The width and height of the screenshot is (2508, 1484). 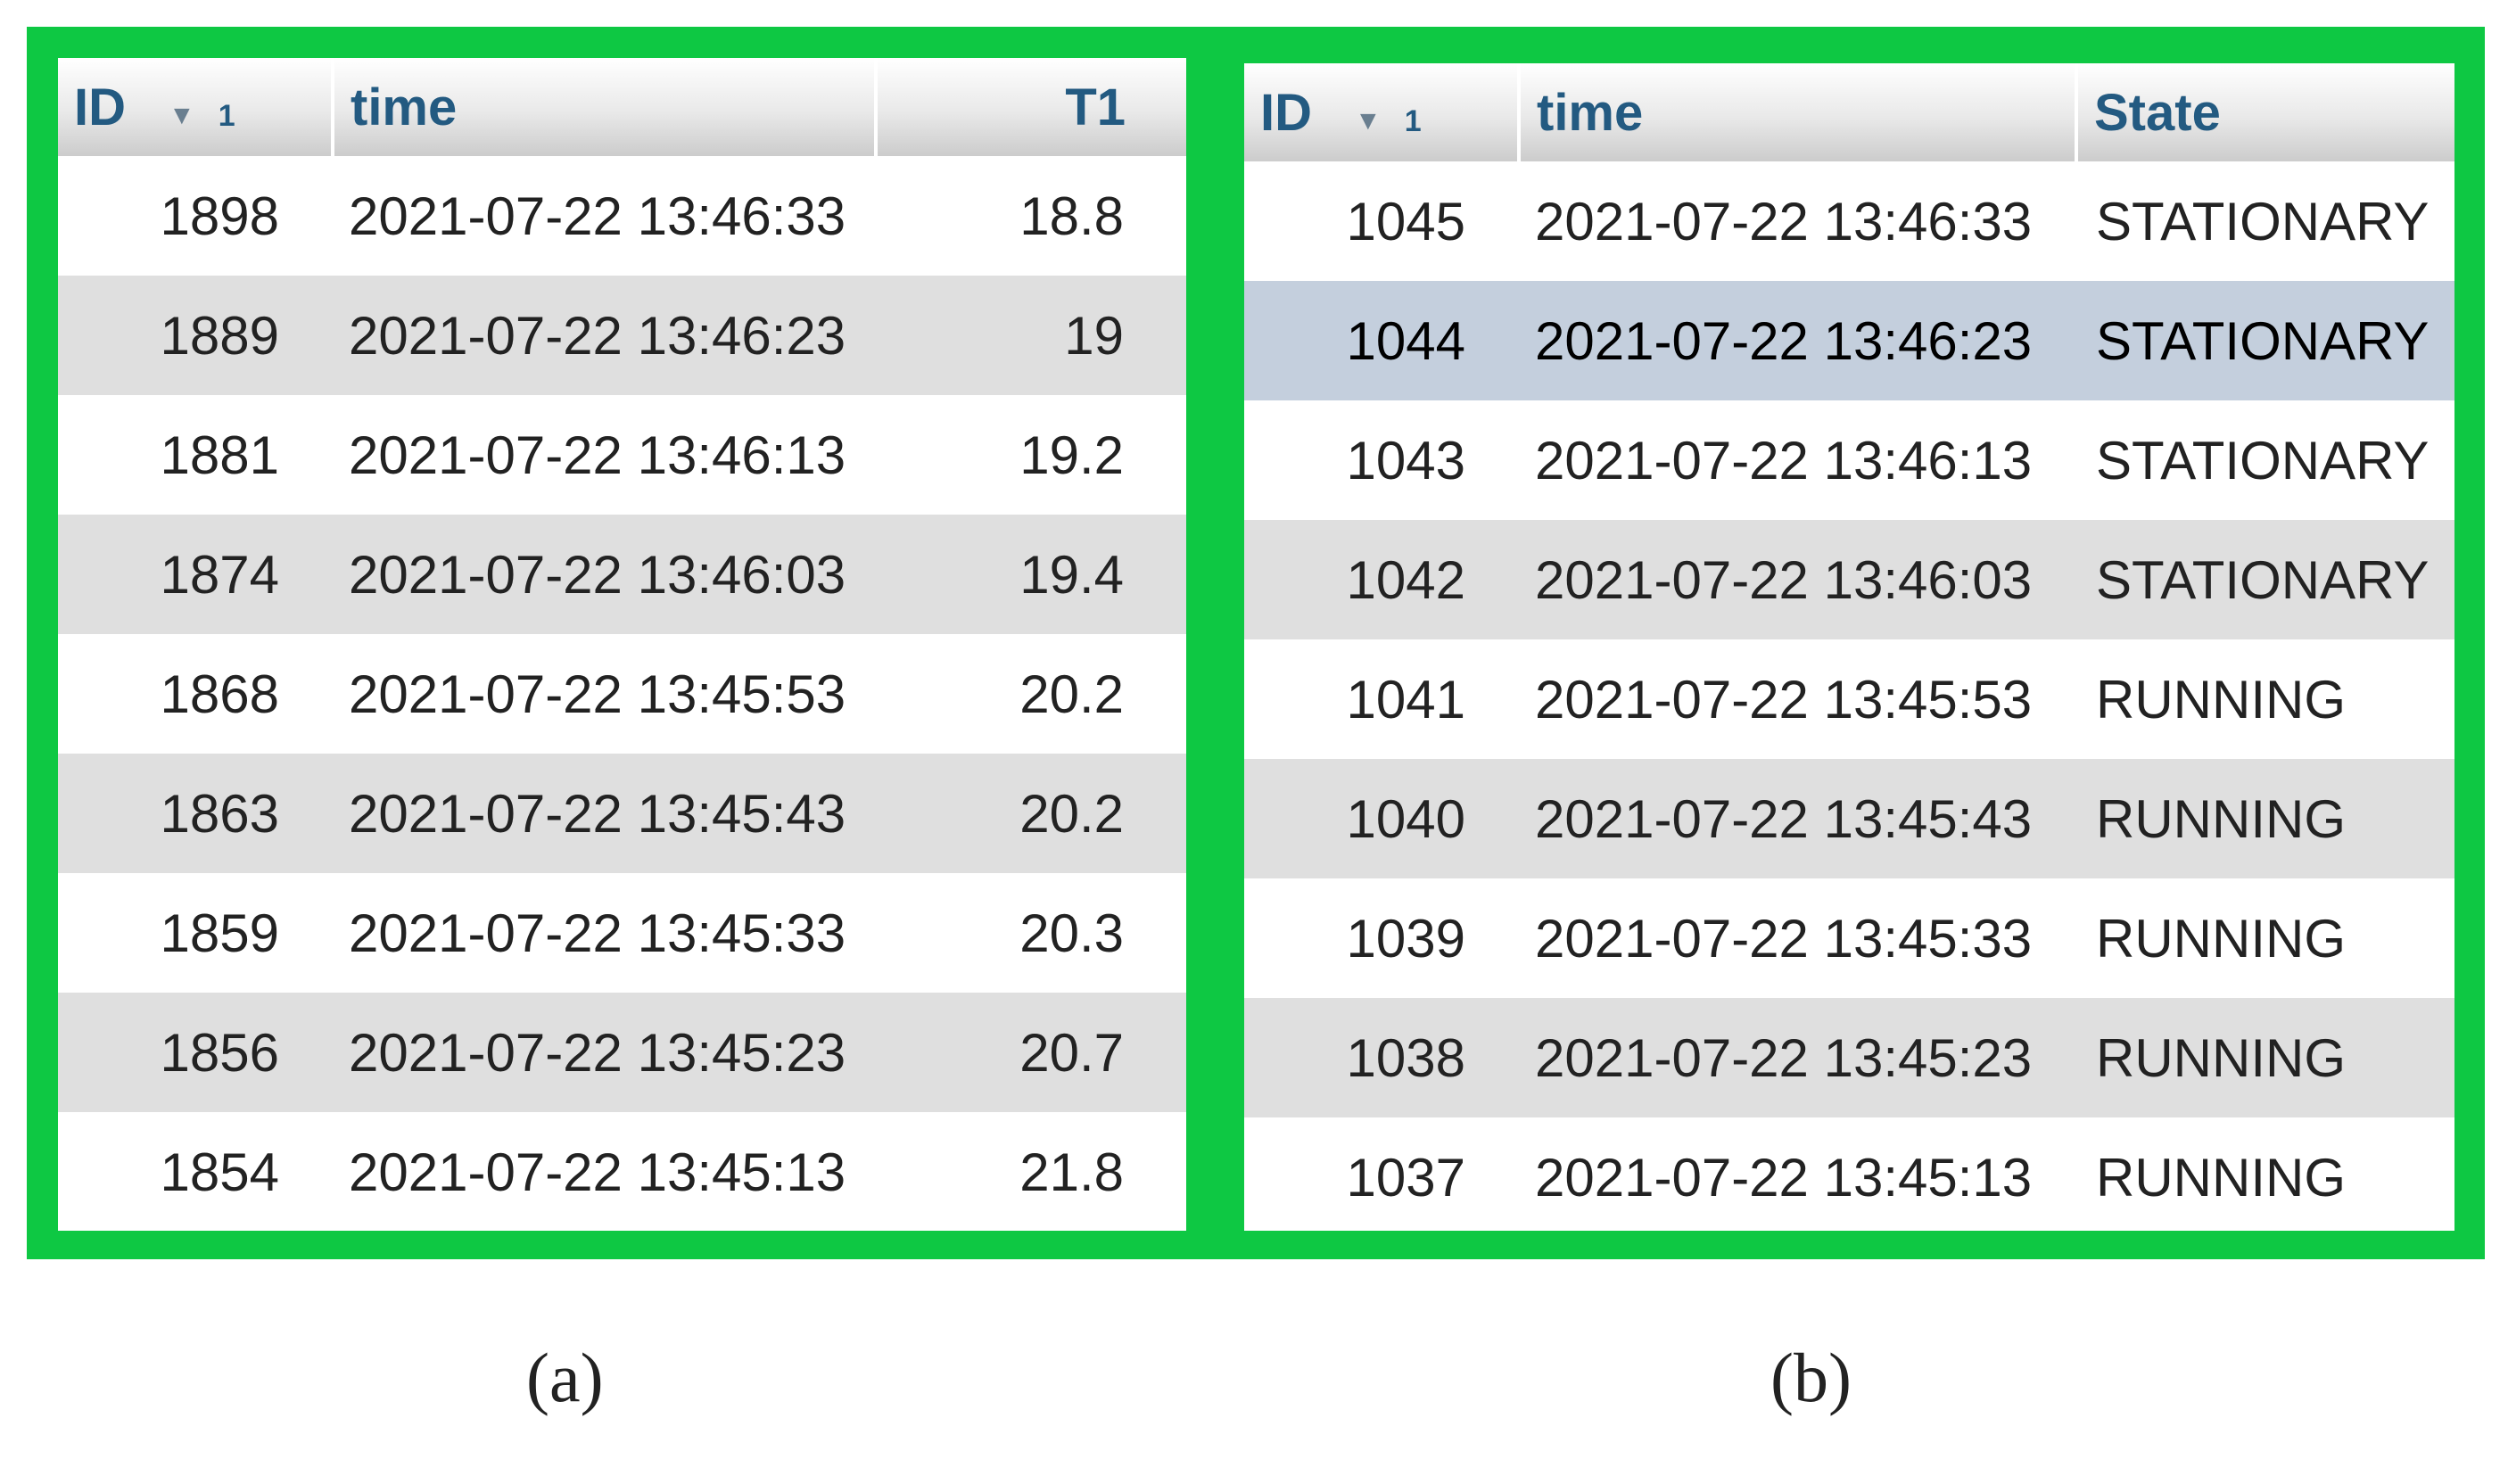 I want to click on table-row: 1038 2021-07-22 13:45:23 RUNNING, so click(x=1849, y=1057).